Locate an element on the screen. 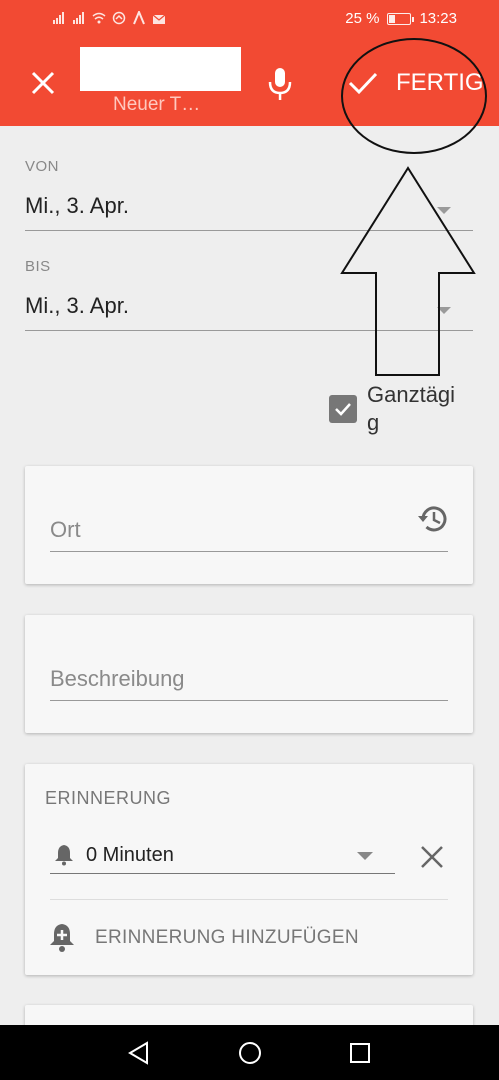 Image resolution: width=499 pixels, height=1080 pixels. clock: 13:23 is located at coordinates (438, 18).